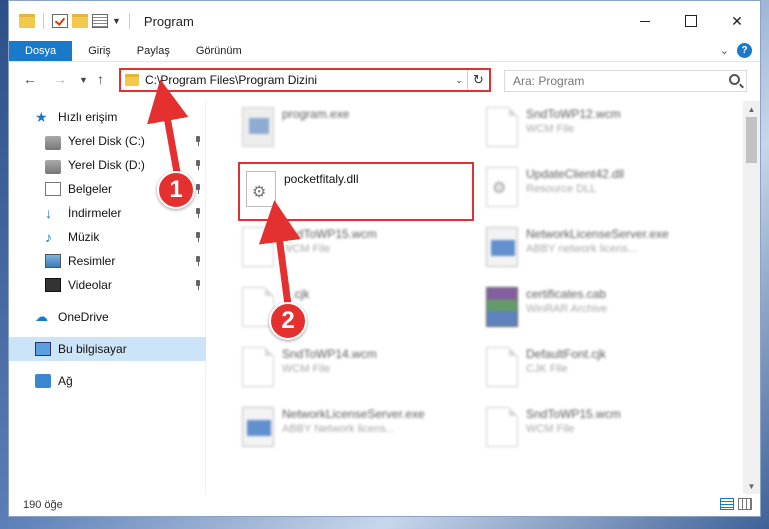  What do you see at coordinates (90, 285) in the screenshot?
I see `sidebar-item-label: Videolar` at bounding box center [90, 285].